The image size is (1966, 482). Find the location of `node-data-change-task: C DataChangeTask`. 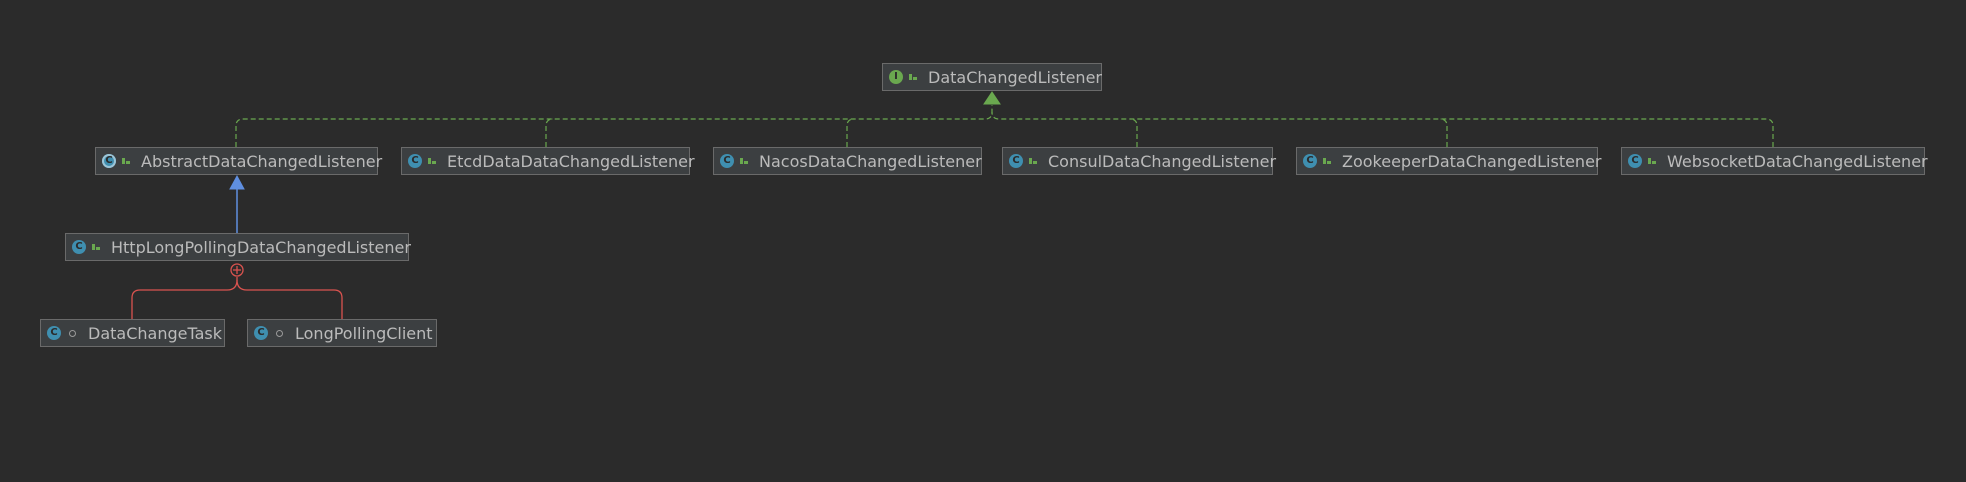

node-data-change-task: C DataChangeTask is located at coordinates (132, 333).